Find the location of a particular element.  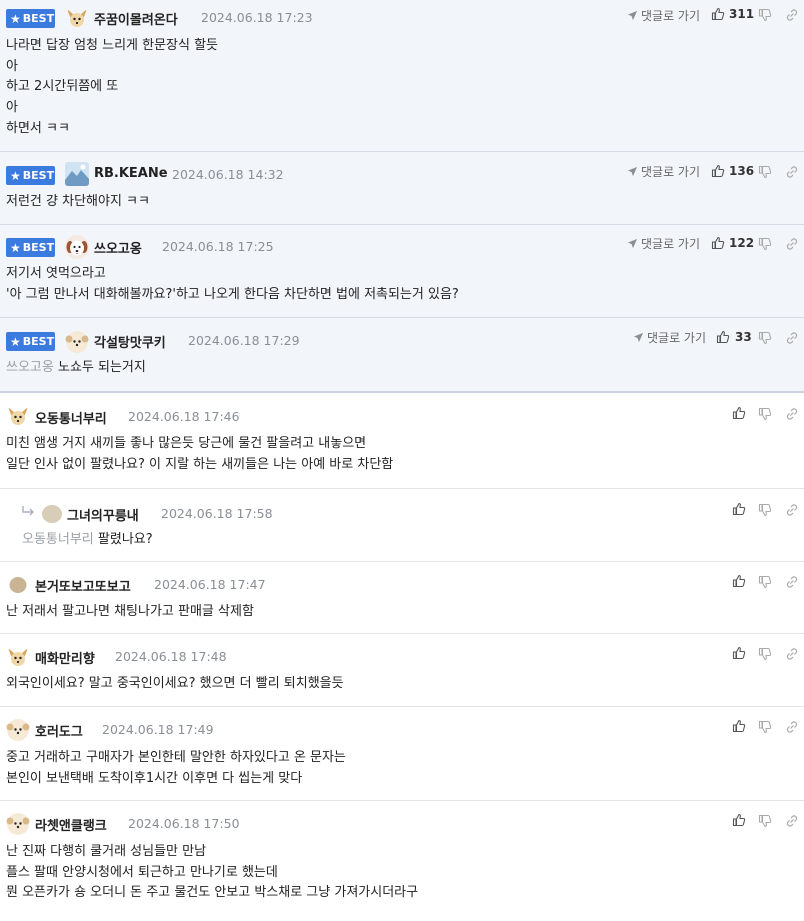

comment-body: 난 저래서 팔고나면 채팅나가고 판매글 삭제함 is located at coordinates (130, 611).